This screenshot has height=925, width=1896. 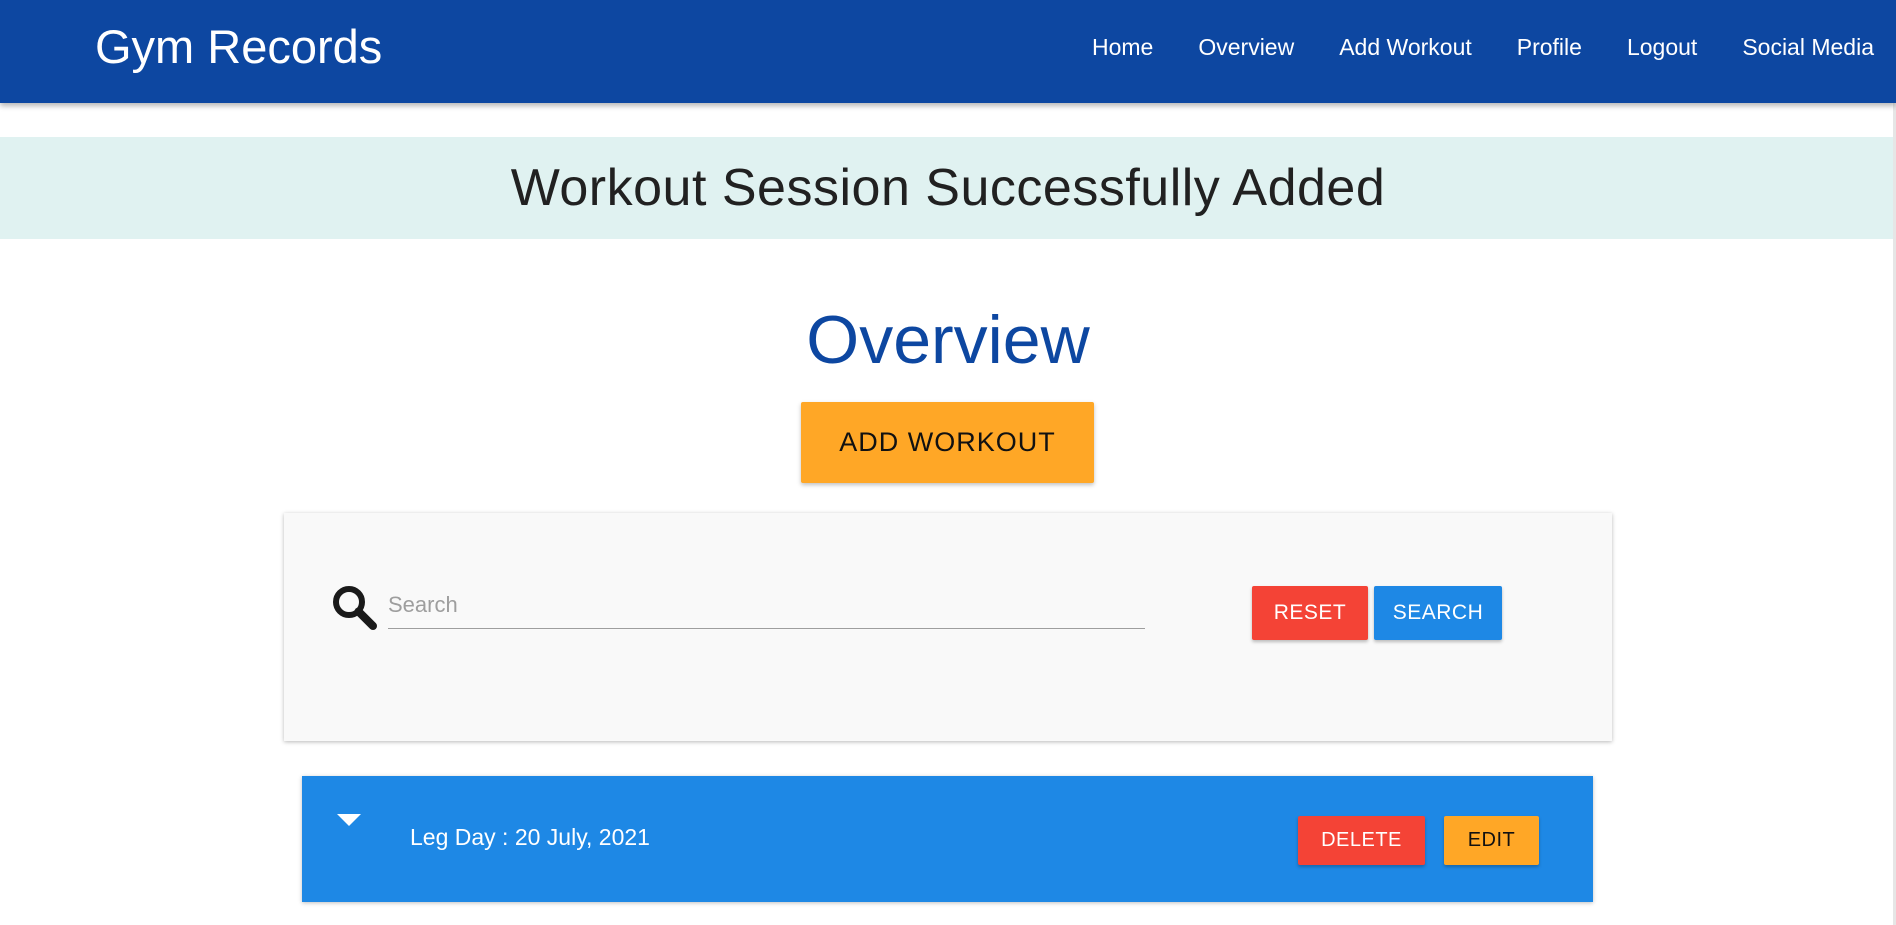 I want to click on nav-link-add-workout: Add Workout, so click(x=1405, y=47).